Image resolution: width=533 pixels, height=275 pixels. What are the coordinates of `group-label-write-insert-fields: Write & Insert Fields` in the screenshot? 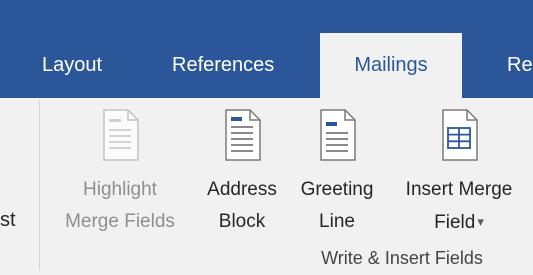 It's located at (402, 258).